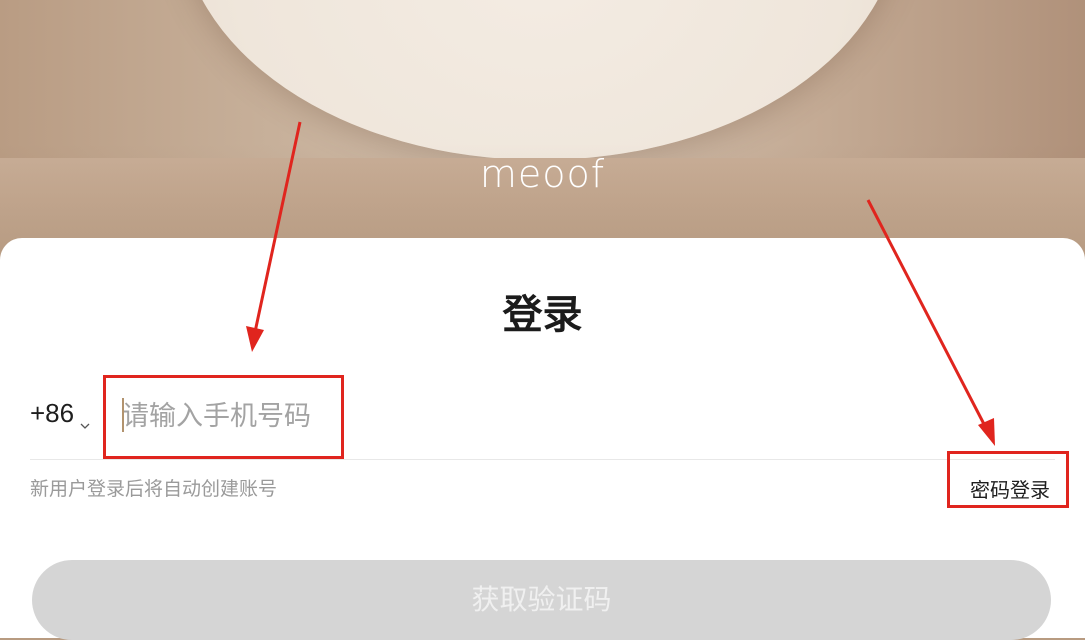 The height and width of the screenshot is (640, 1085). What do you see at coordinates (541, 600) in the screenshot?
I see `get-verification-code-button: 获取验证码` at bounding box center [541, 600].